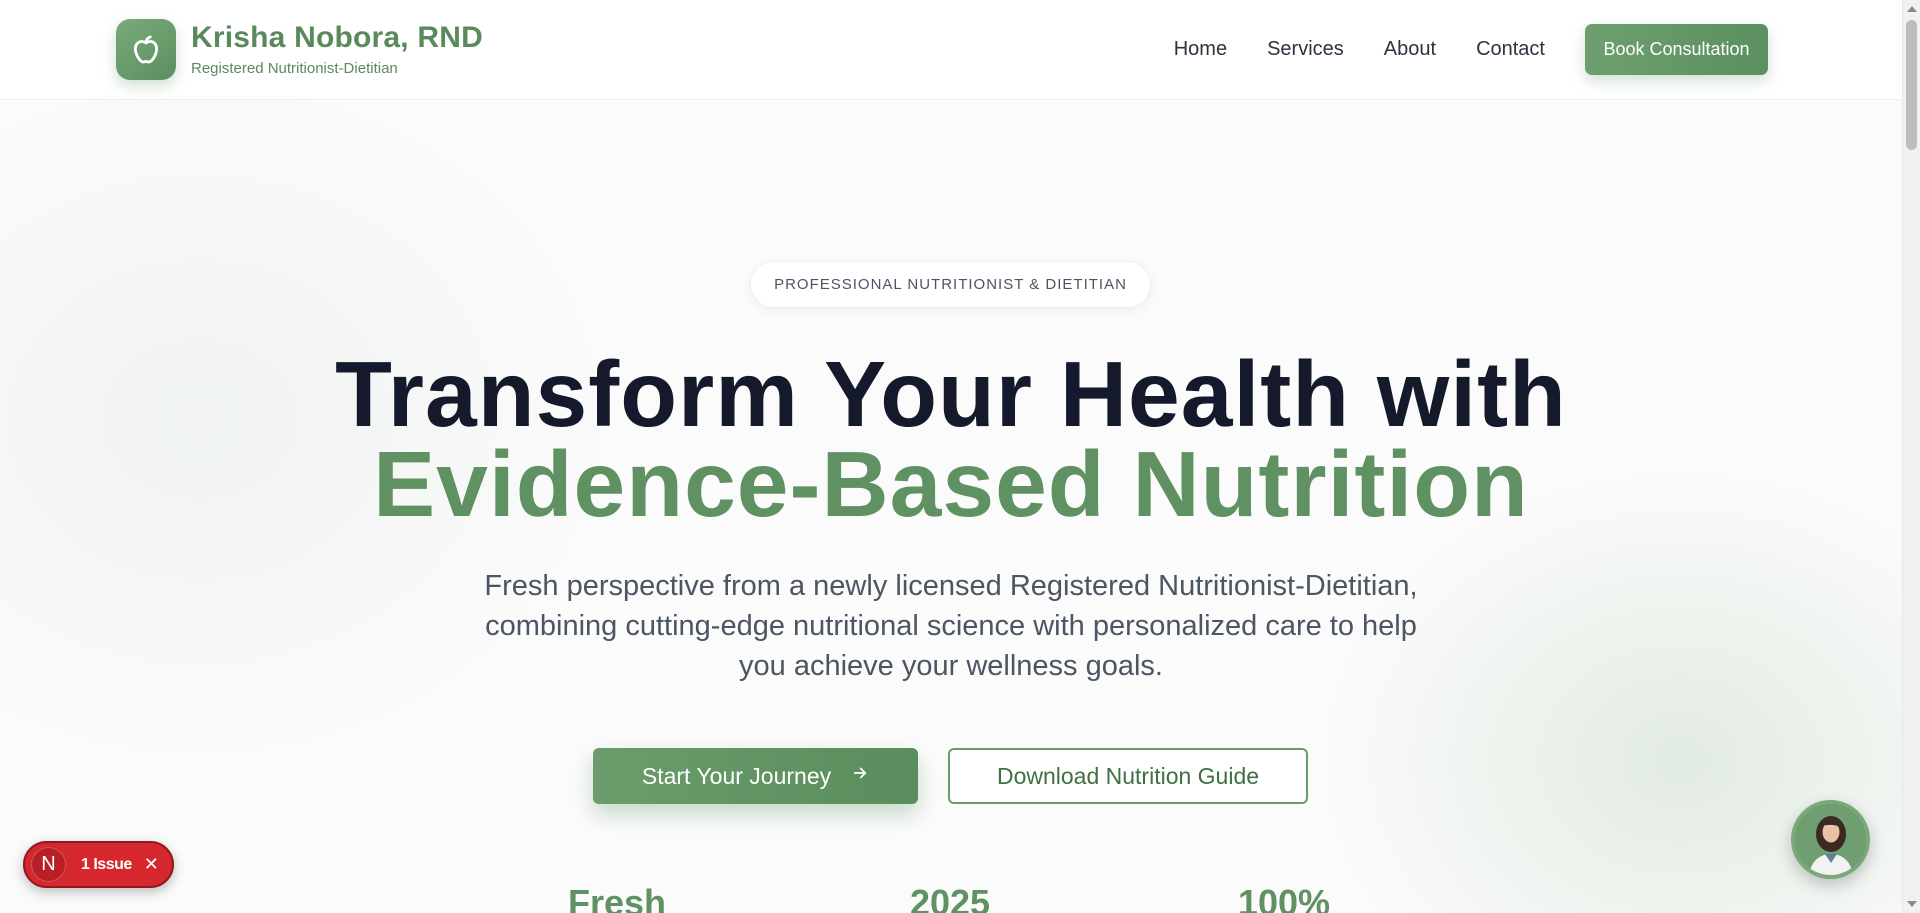 The image size is (1920, 913). I want to click on issues-badge: N 1 Issue ✕, so click(98, 864).